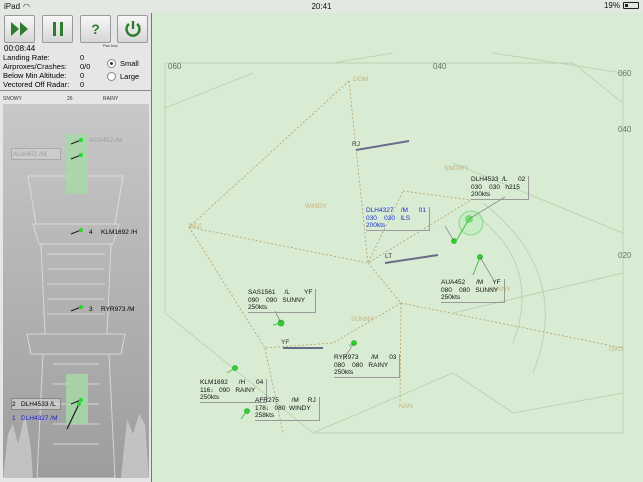 The height and width of the screenshot is (482, 643). Describe the element at coordinates (110, 45) in the screenshot. I see `power-label: Pwr-box` at that location.